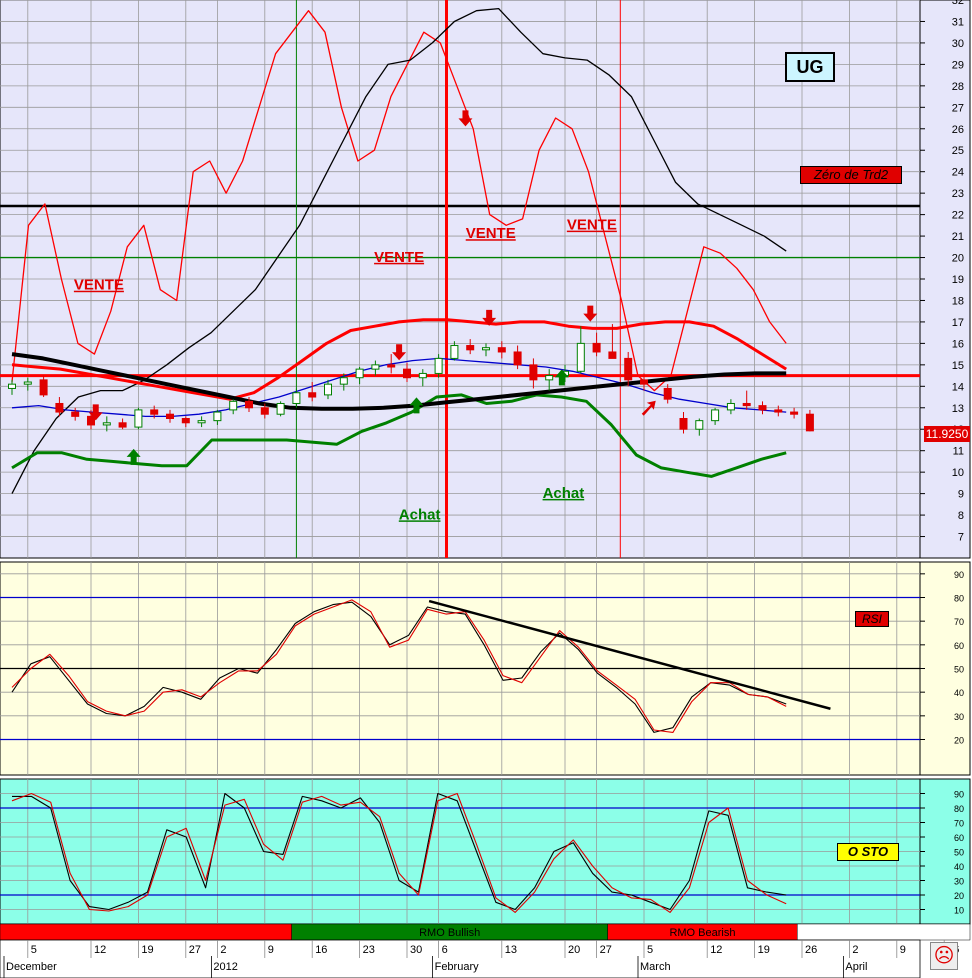 The height and width of the screenshot is (978, 972). Describe the element at coordinates (702, 933) in the screenshot. I see `status-label: RMO Bearish` at that location.